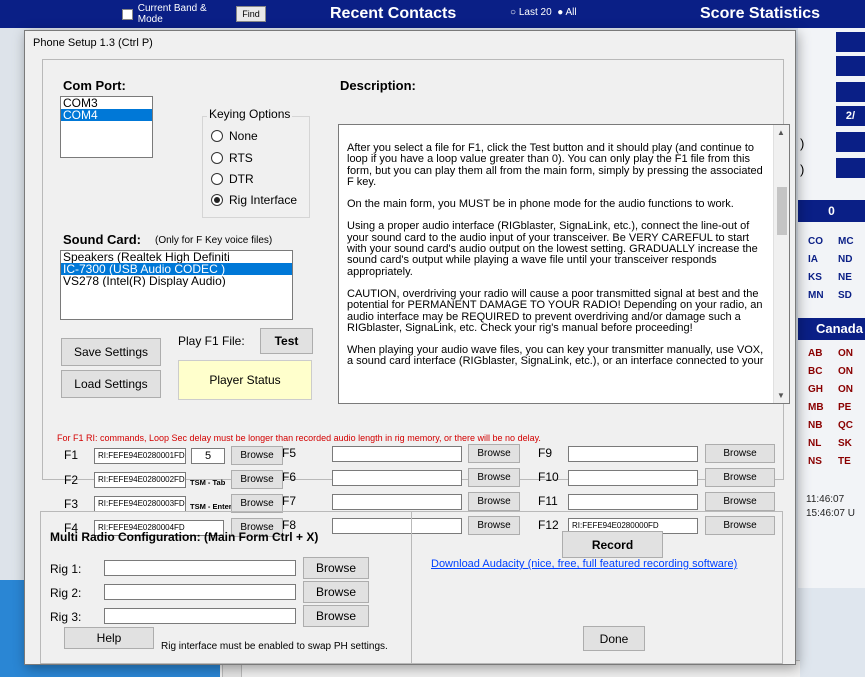  What do you see at coordinates (494, 453) in the screenshot?
I see `f5-browse-button: Browse` at bounding box center [494, 453].